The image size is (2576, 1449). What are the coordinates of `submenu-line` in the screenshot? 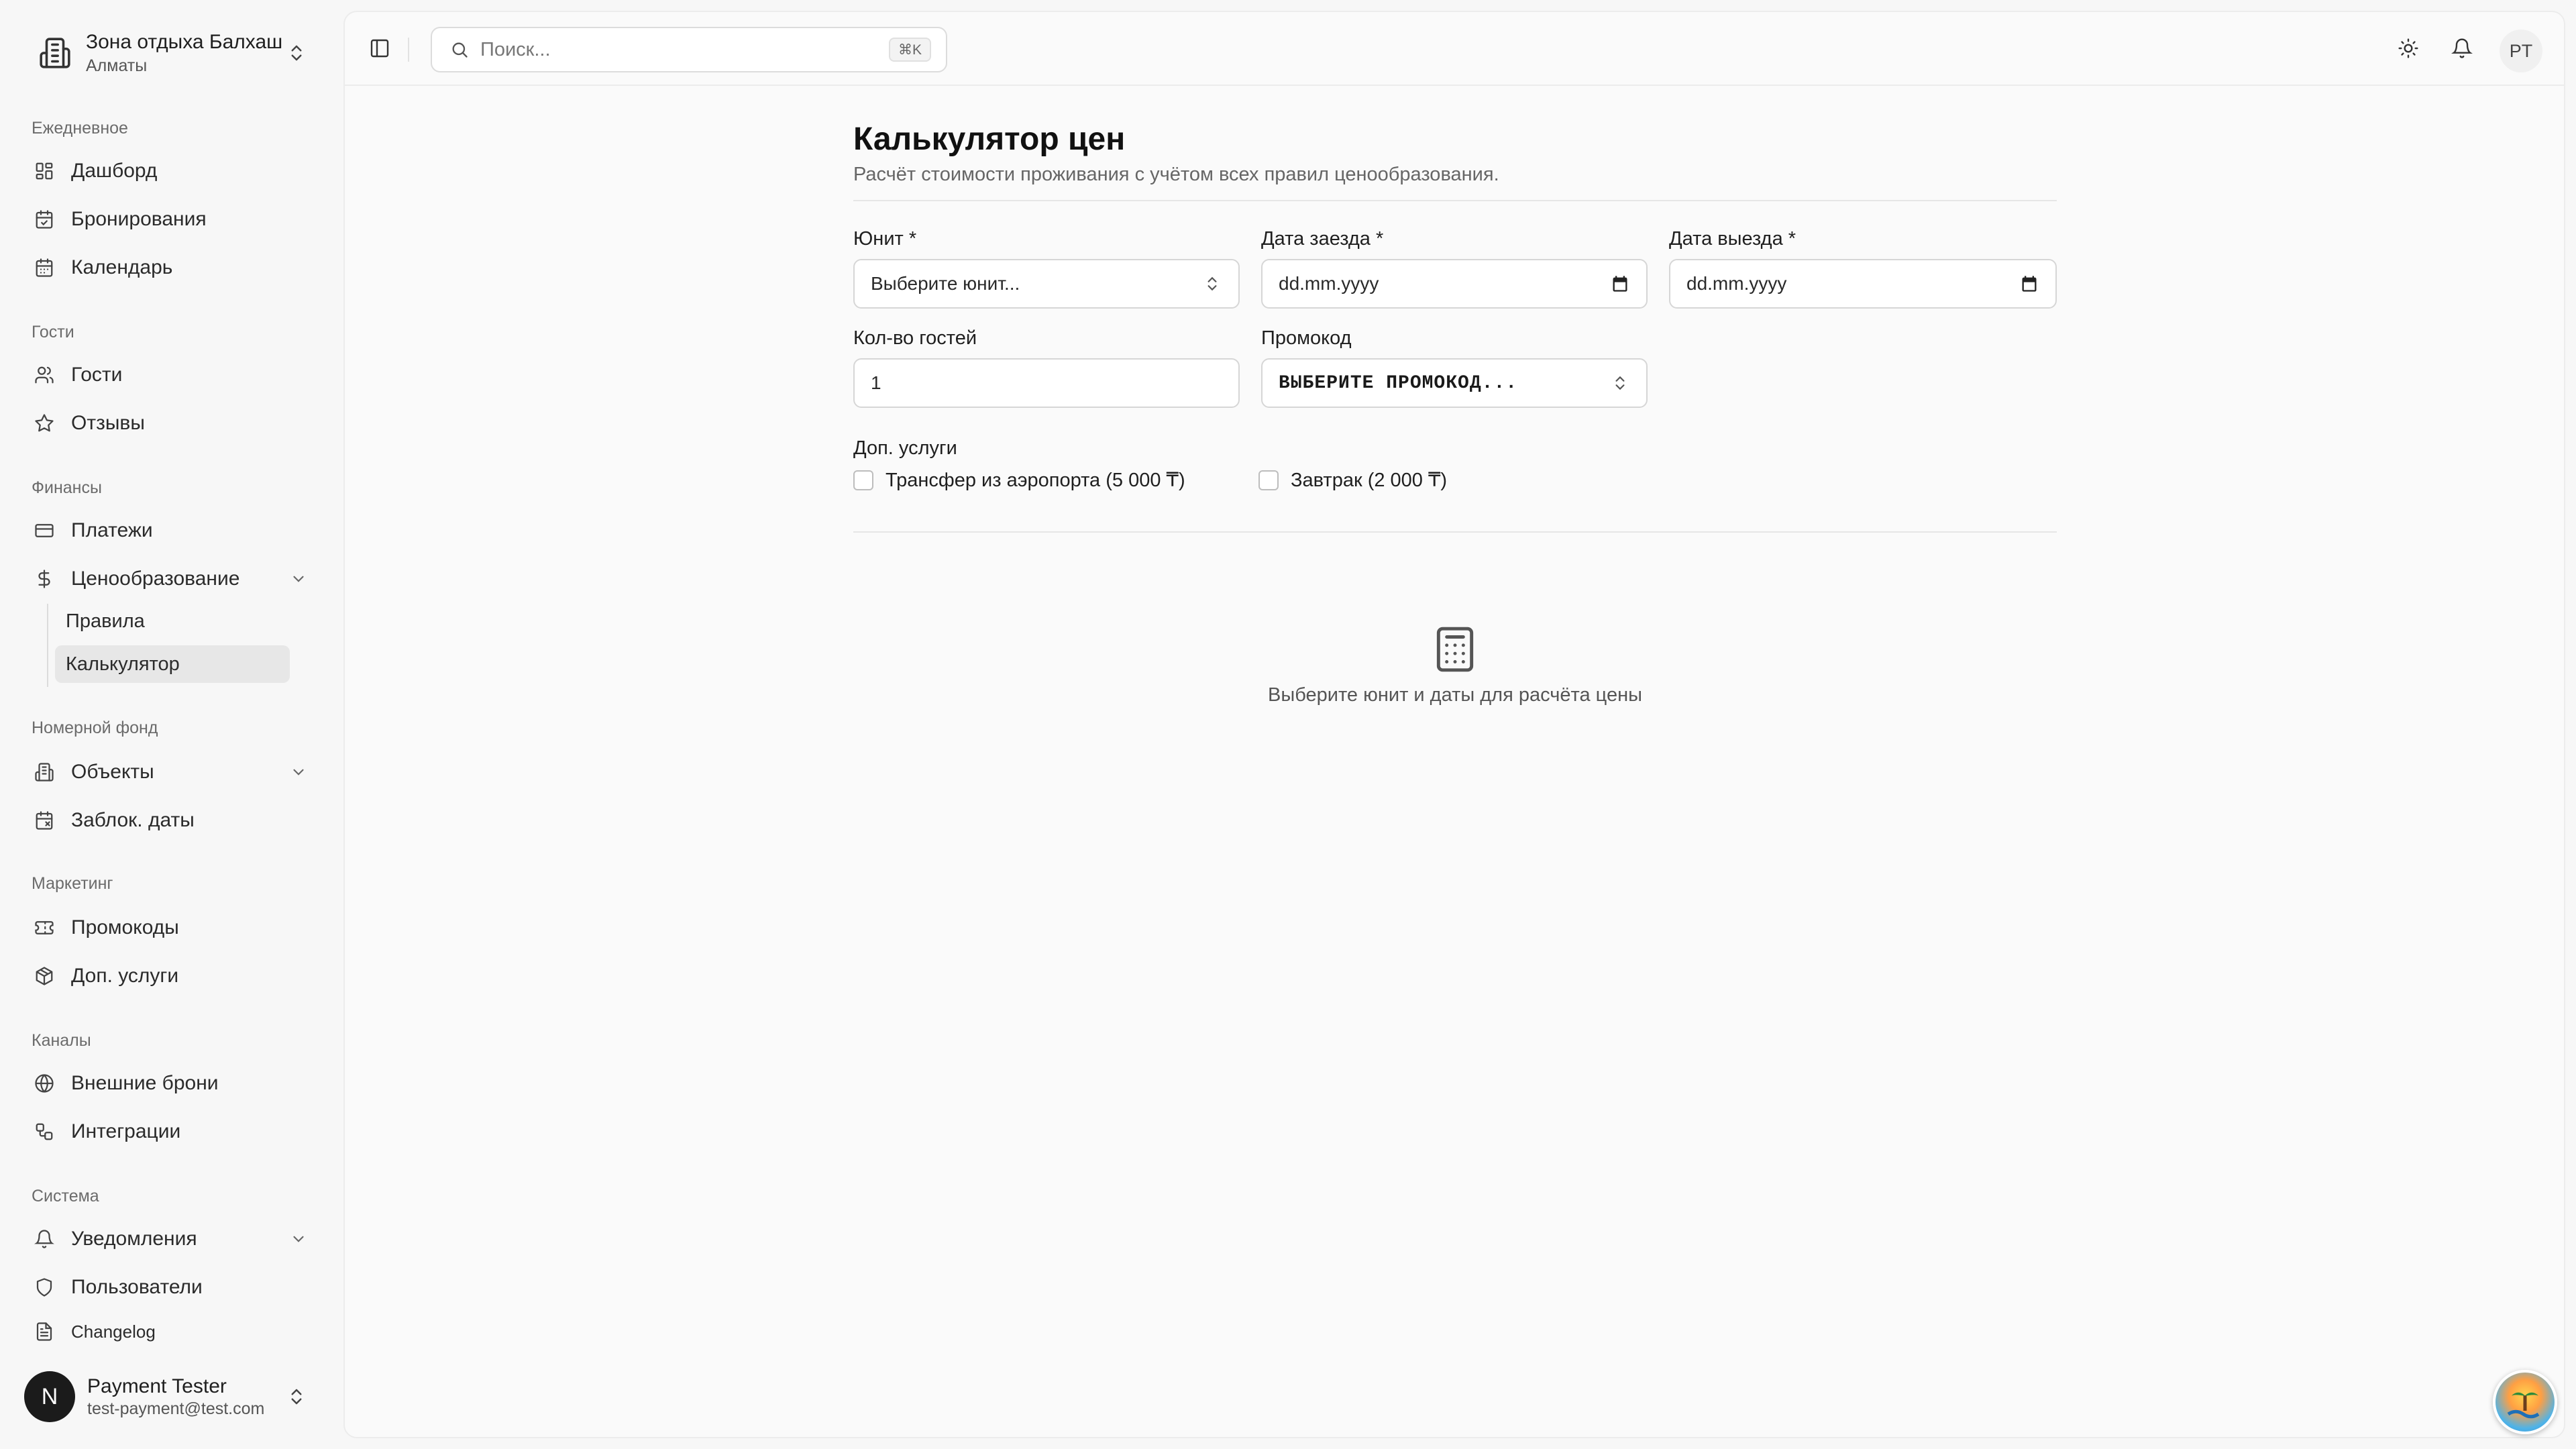 It's located at (47, 645).